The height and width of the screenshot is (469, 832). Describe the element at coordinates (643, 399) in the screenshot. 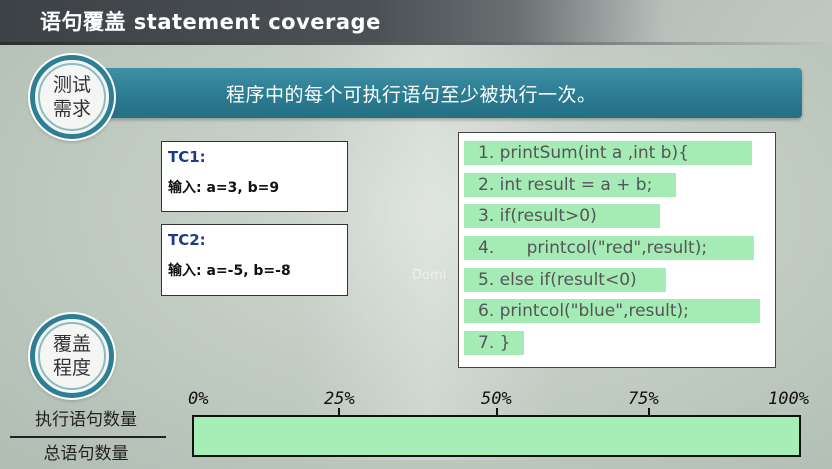

I see `scale-label-75: 75%` at that location.